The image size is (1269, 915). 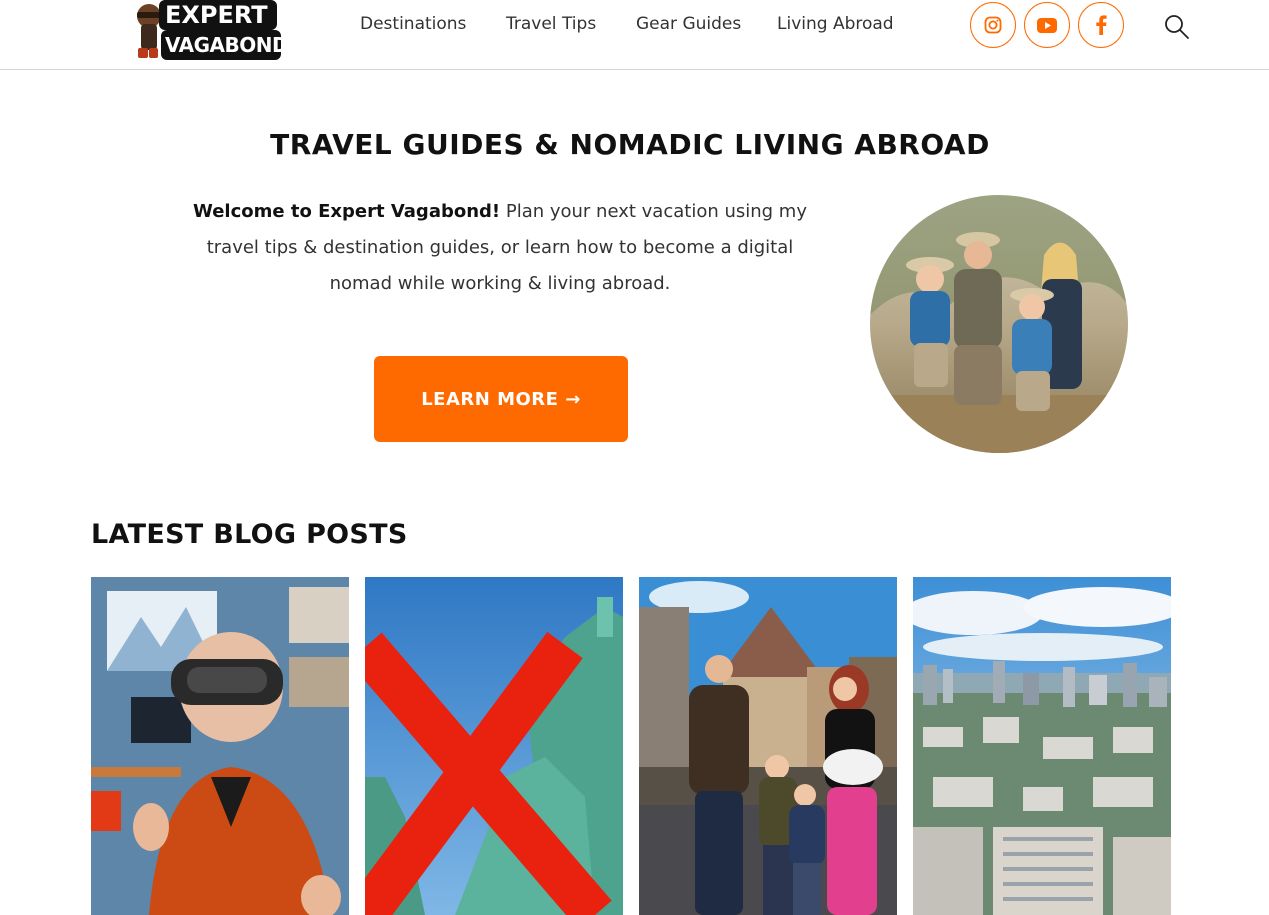 I want to click on youtube-link, so click(x=1047, y=25).